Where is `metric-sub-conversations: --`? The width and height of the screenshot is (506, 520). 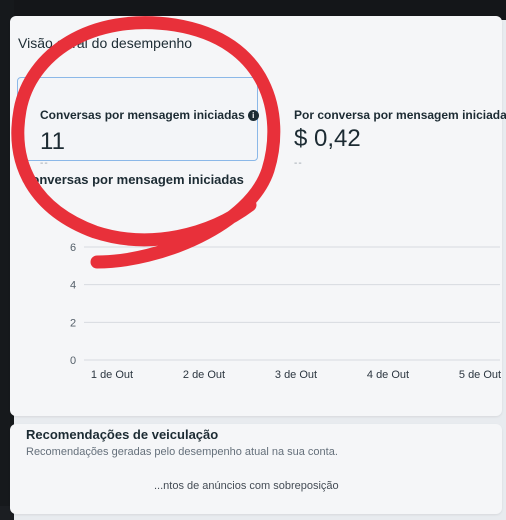
metric-sub-conversations: -- is located at coordinates (44, 163).